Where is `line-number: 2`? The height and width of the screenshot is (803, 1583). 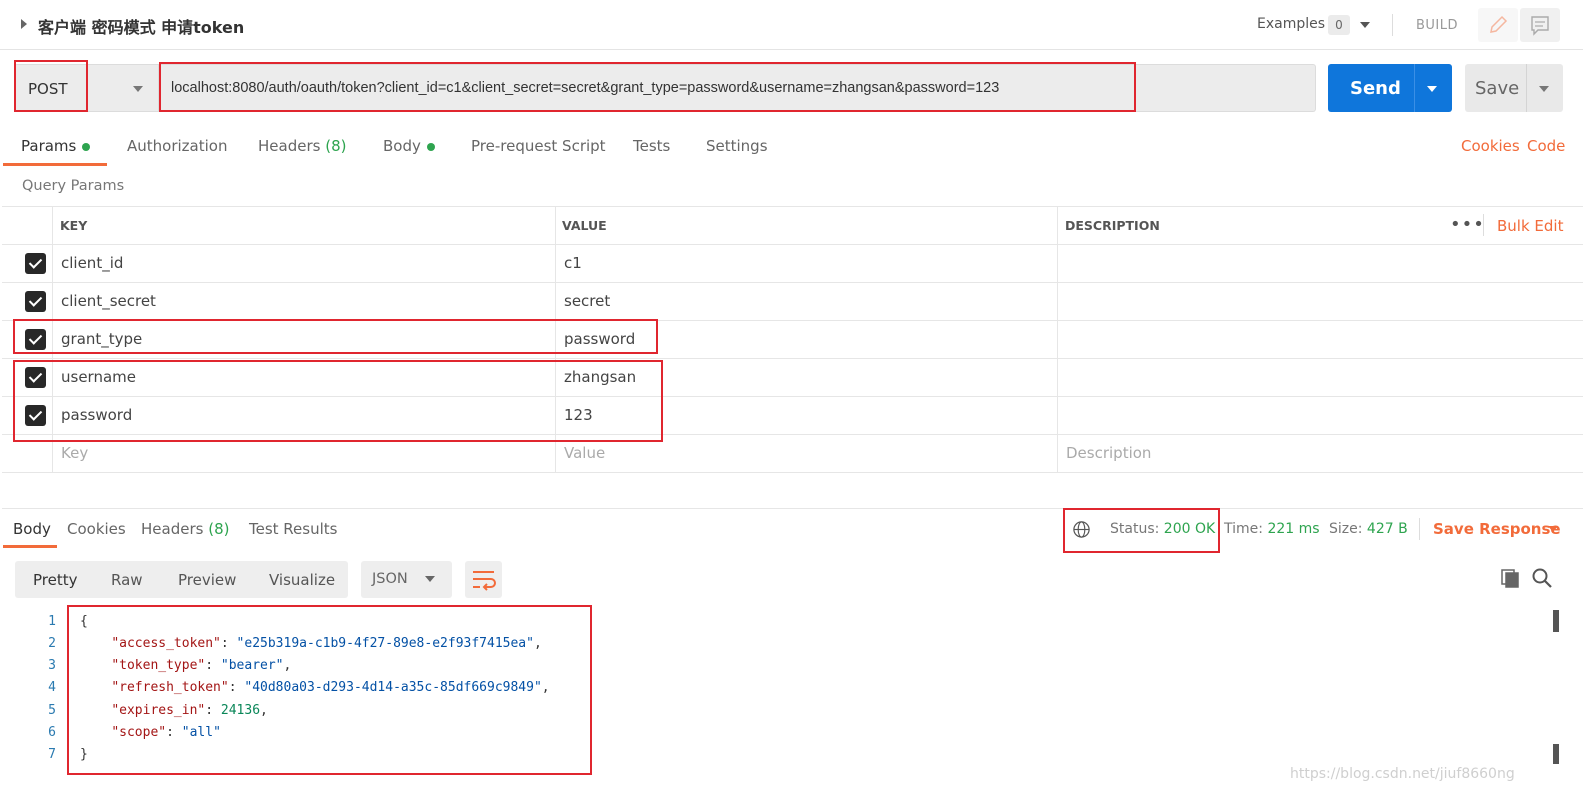
line-number: 2 is located at coordinates (52, 643).